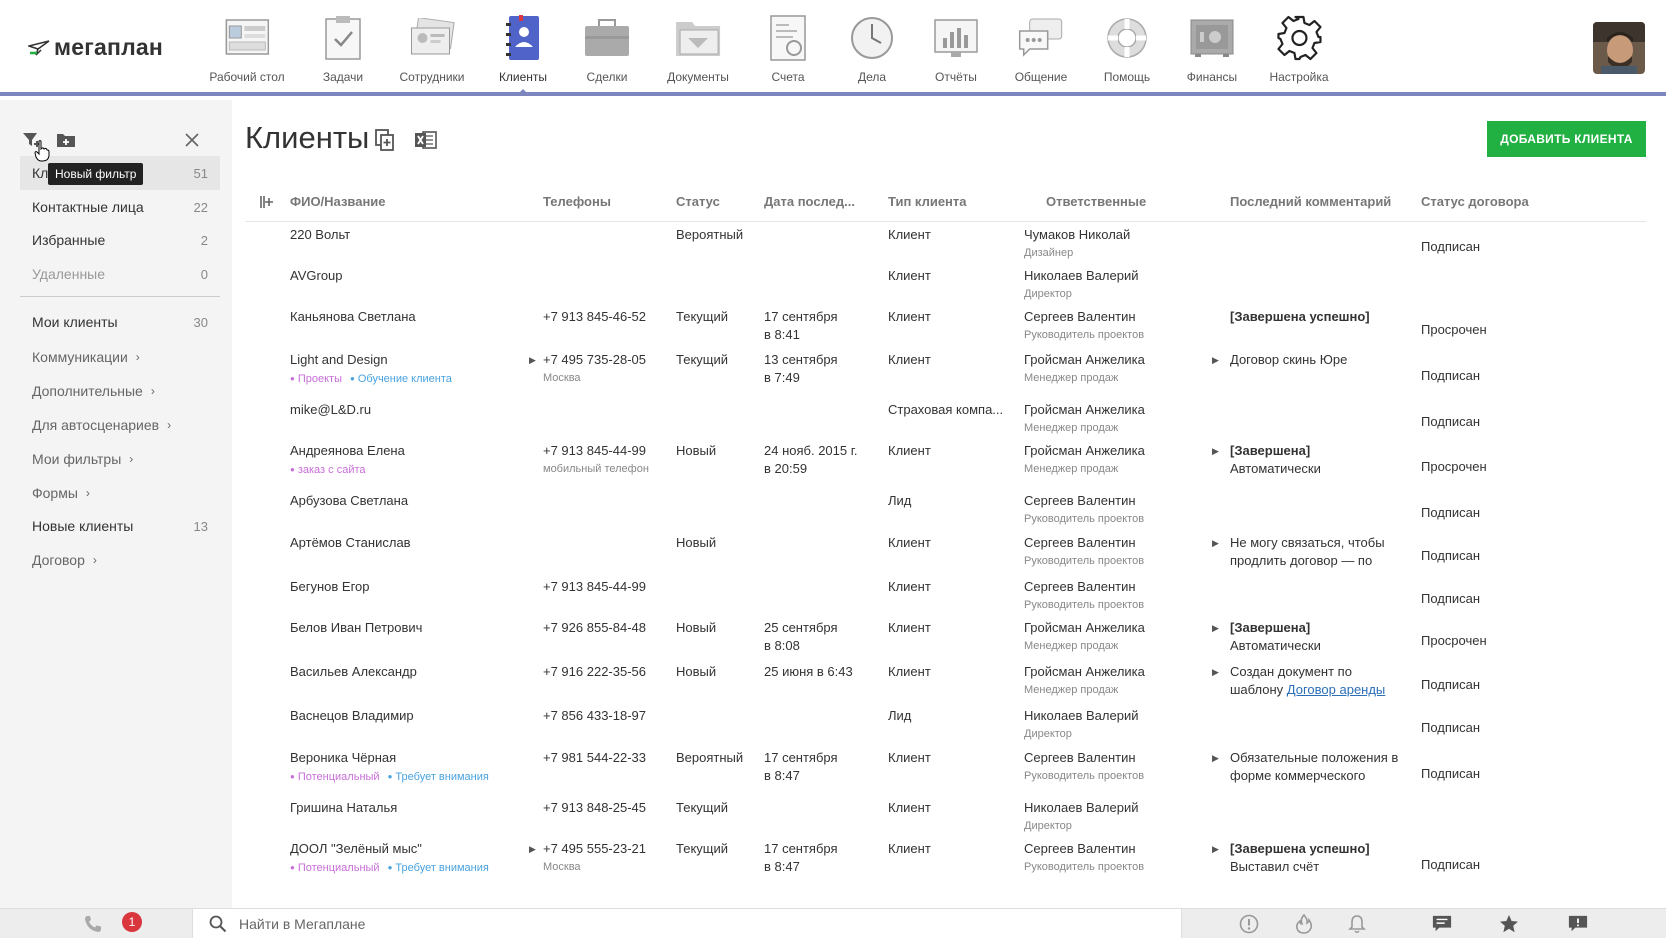  I want to click on sidebar-group-contract: Договор ›, so click(120, 560).